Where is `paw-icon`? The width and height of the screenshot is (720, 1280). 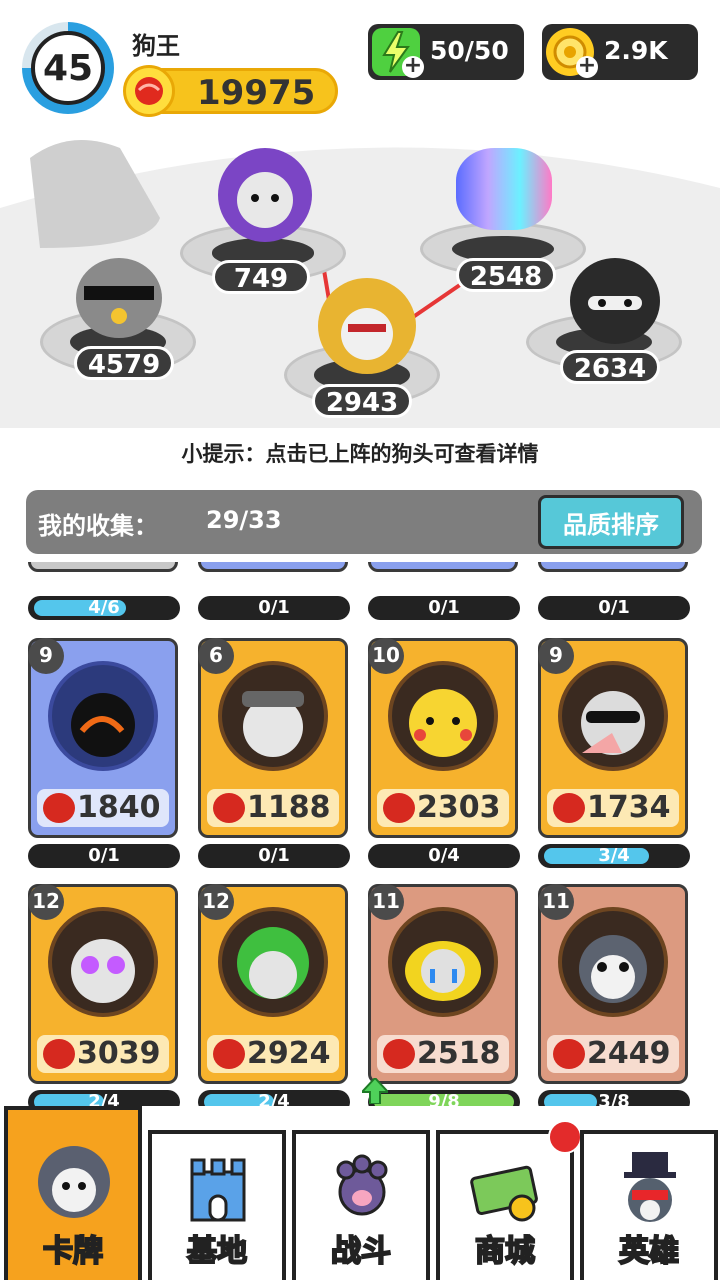 paw-icon is located at coordinates (362, 1188).